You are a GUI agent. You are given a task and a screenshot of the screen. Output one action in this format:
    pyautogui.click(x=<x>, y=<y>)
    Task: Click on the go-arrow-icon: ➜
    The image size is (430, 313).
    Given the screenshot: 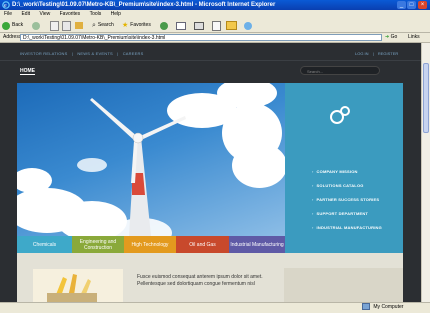 What is the action you would take?
    pyautogui.click(x=387, y=37)
    